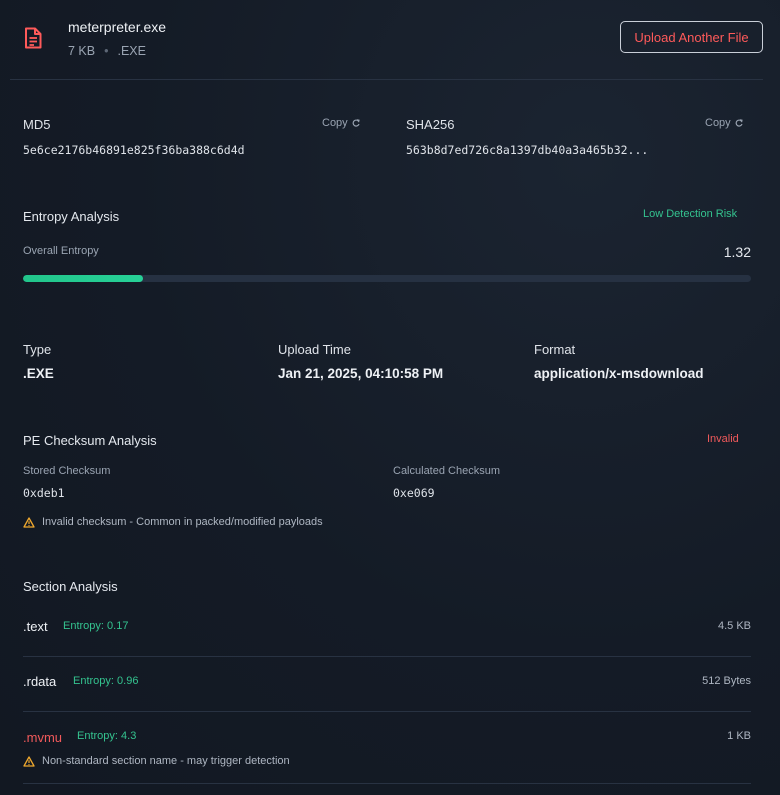 Image resolution: width=780 pixels, height=795 pixels. I want to click on checksum-status-badge: Invalid, so click(723, 439).